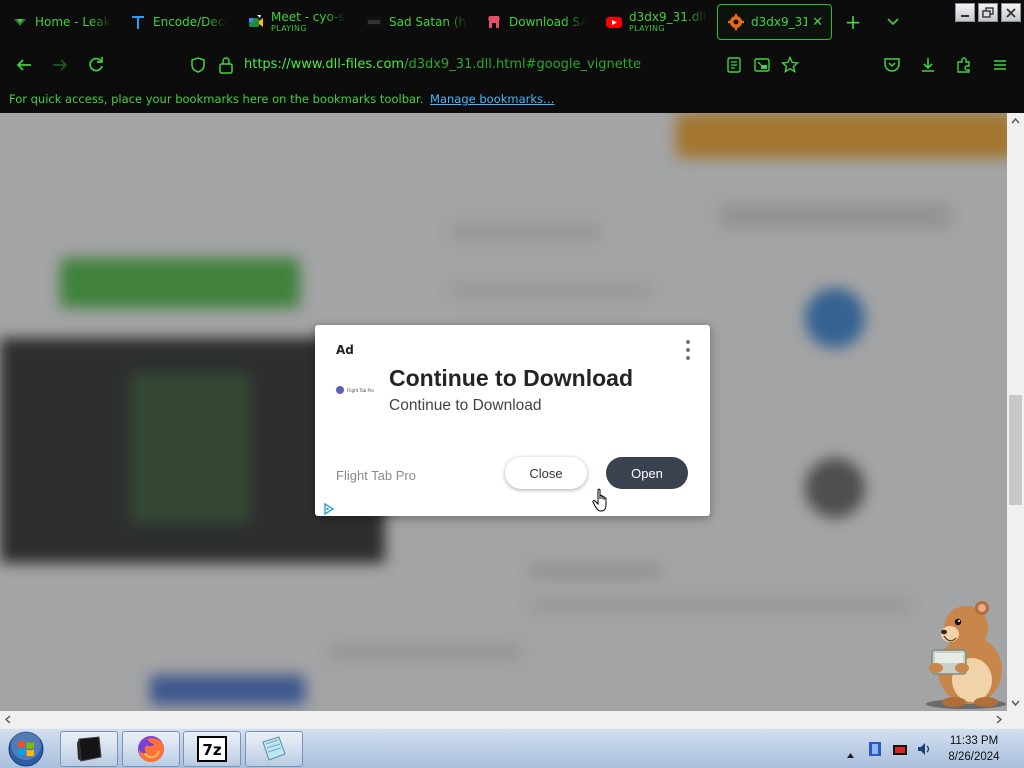  I want to click on back-arrow-icon, so click(23, 65).